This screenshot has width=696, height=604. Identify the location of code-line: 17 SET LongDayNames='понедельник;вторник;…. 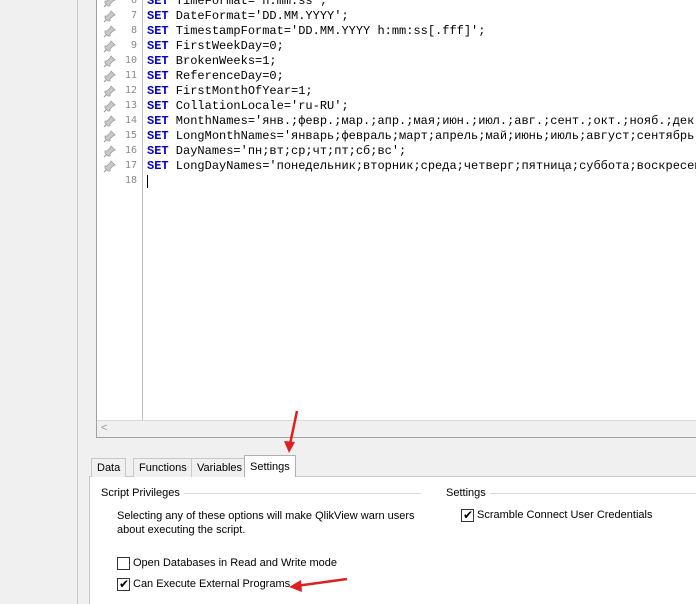
(396, 166).